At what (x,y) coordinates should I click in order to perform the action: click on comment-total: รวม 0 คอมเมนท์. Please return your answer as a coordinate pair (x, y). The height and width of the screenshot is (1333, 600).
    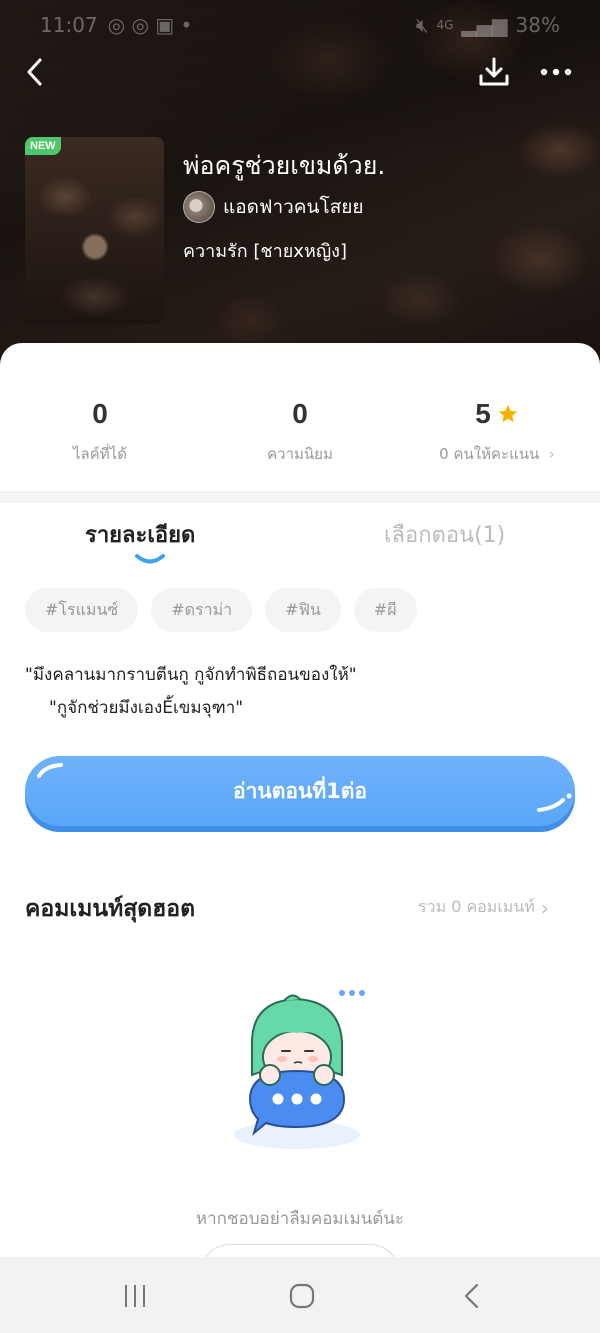
    Looking at the image, I should click on (476, 906).